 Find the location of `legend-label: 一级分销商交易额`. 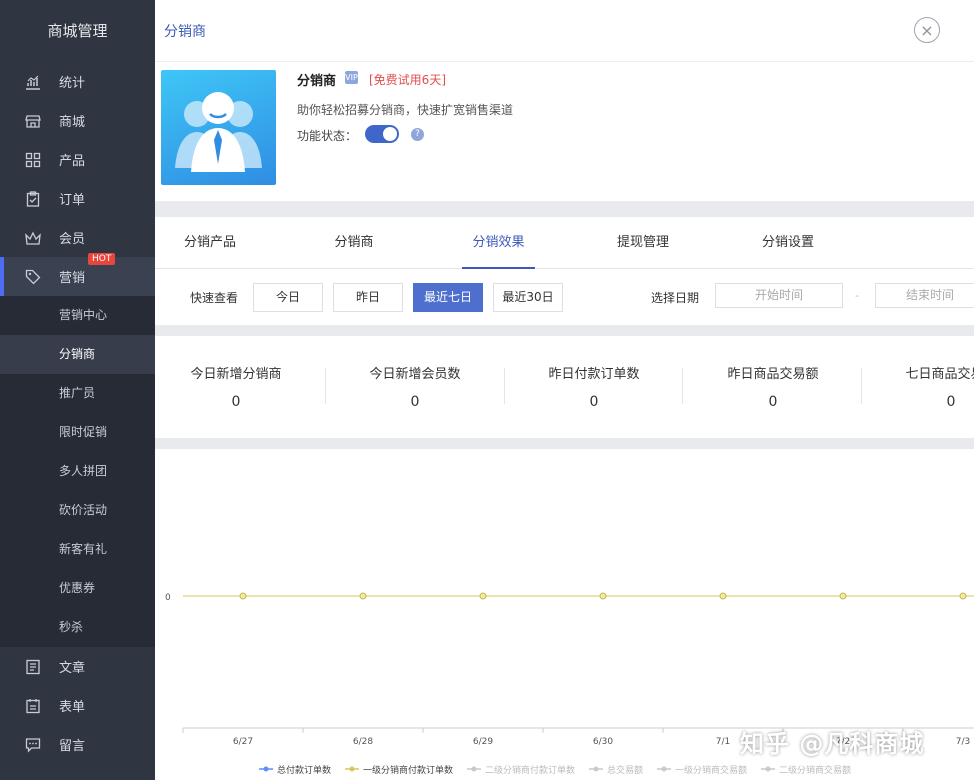

legend-label: 一级分销商交易额 is located at coordinates (711, 770).